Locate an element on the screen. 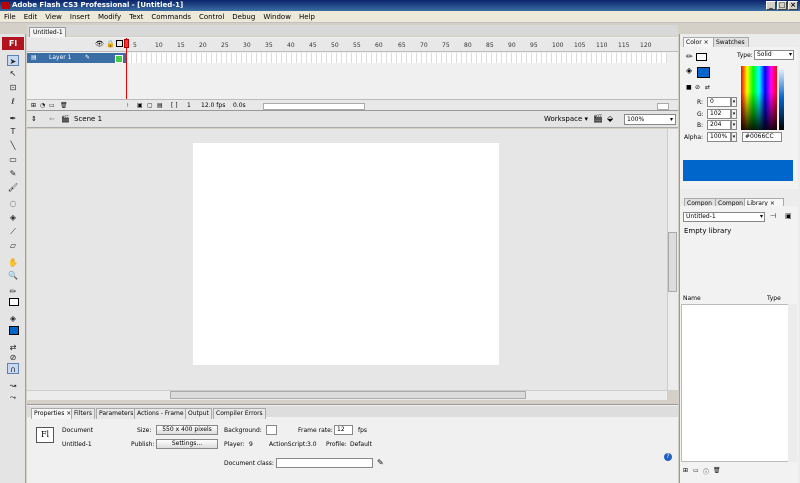 This screenshot has height=483, width=800. menu-text: Text is located at coordinates (136, 17).